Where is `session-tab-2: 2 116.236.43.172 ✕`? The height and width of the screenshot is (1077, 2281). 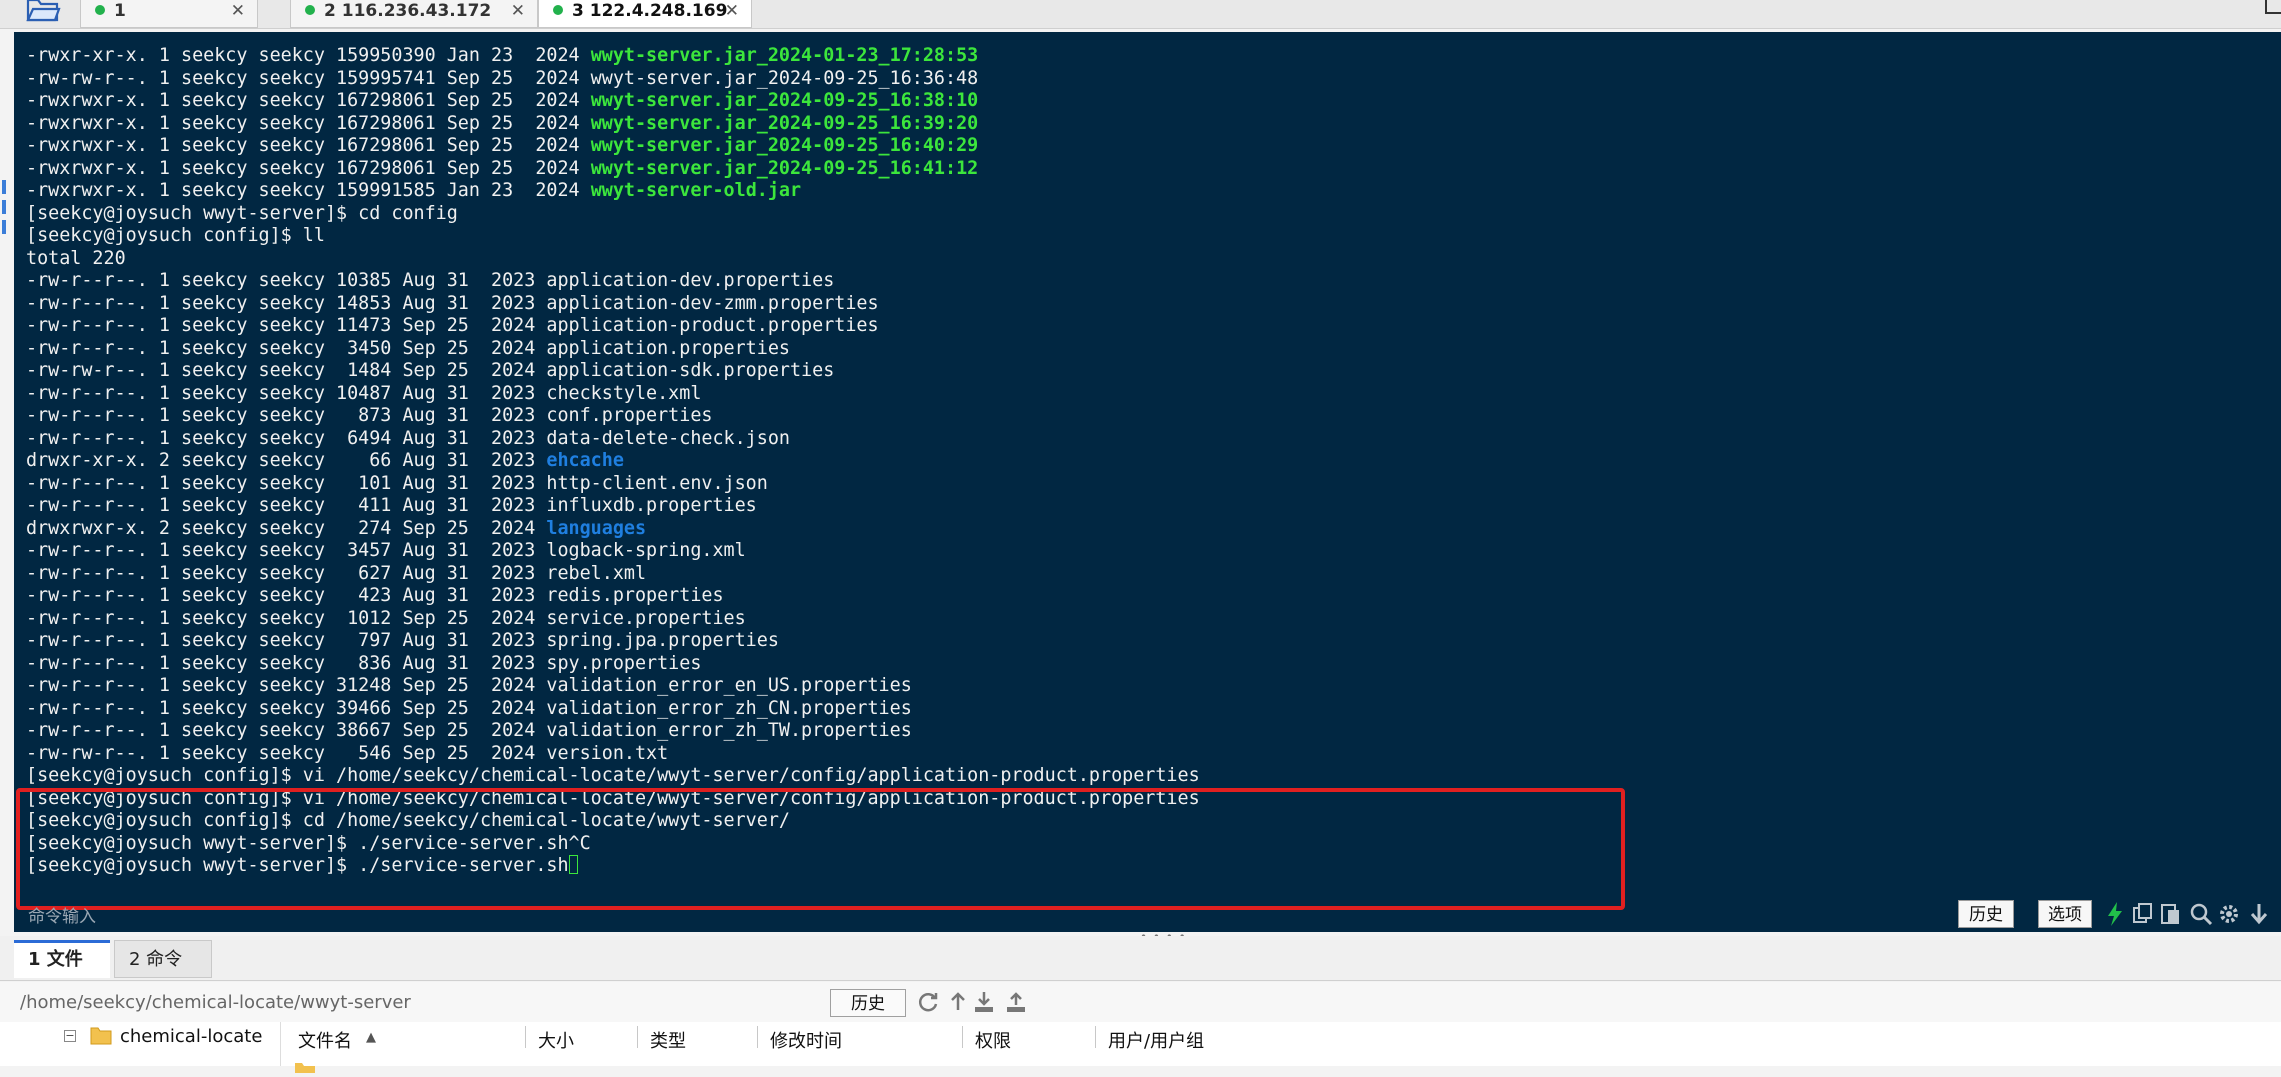 session-tab-2: 2 116.236.43.172 ✕ is located at coordinates (414, 14).